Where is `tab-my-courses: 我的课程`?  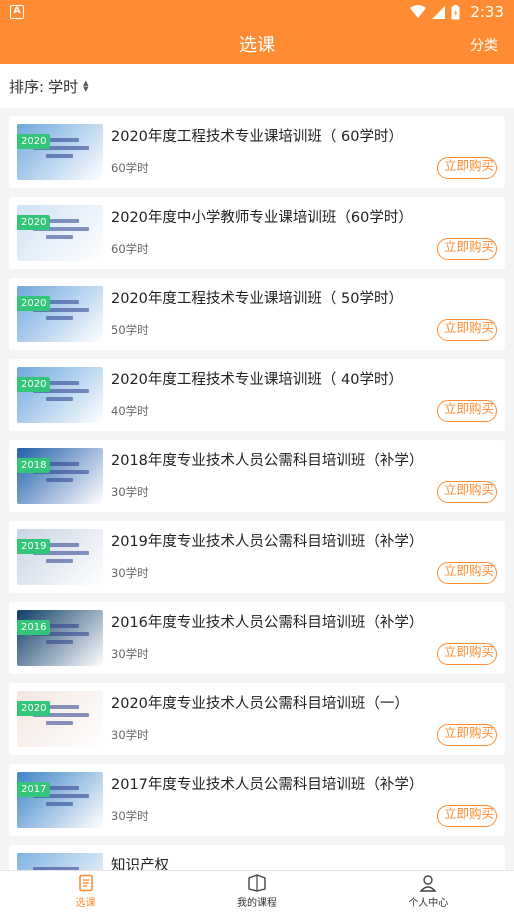 tab-my-courses: 我的课程 is located at coordinates (256, 891).